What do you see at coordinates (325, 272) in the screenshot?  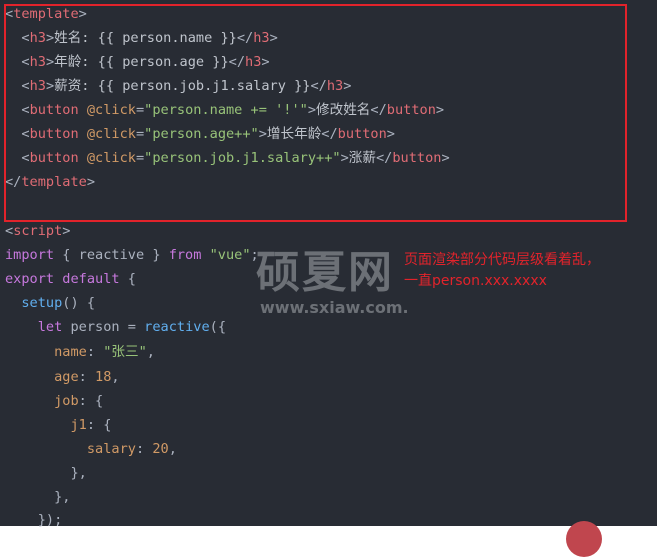 I see `watermark-logo: 硕夏网` at bounding box center [325, 272].